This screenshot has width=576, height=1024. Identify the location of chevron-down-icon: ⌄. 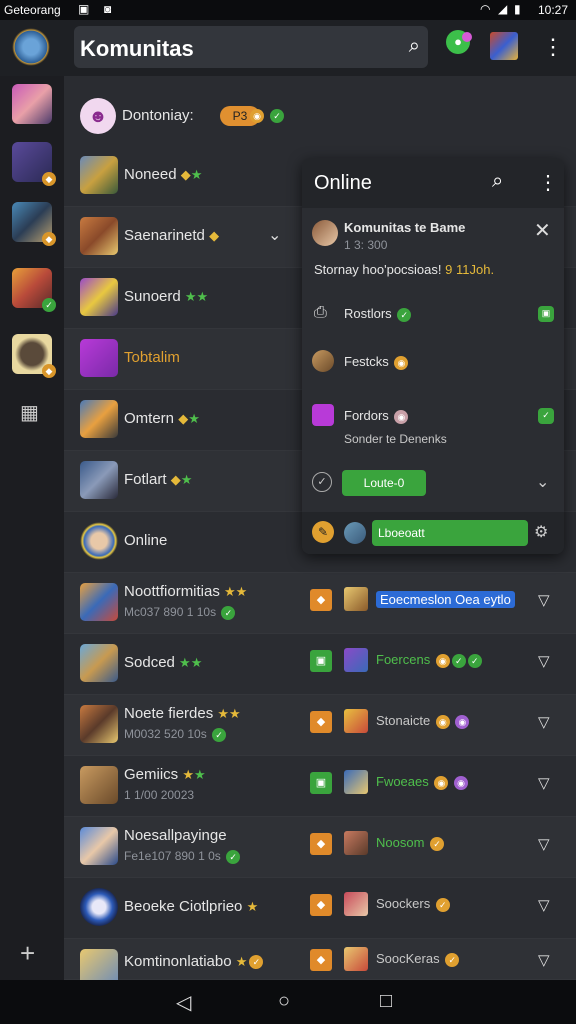
(274, 235).